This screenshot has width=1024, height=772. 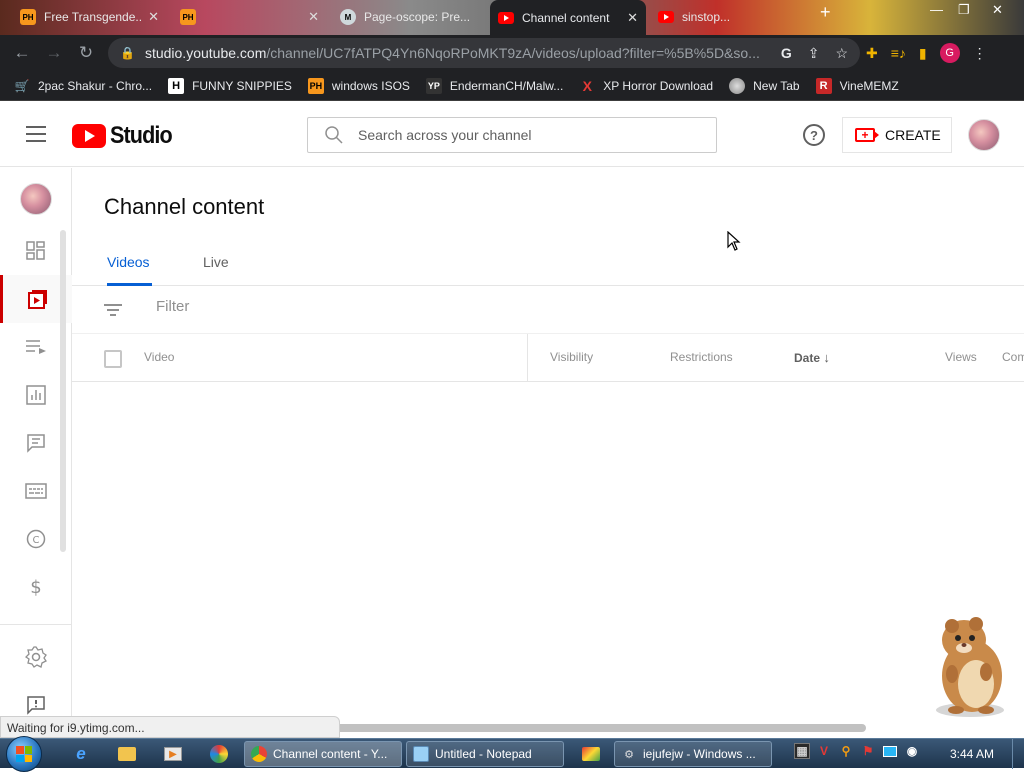 I want to click on url-host: studio.youtube.com, so click(x=205, y=53).